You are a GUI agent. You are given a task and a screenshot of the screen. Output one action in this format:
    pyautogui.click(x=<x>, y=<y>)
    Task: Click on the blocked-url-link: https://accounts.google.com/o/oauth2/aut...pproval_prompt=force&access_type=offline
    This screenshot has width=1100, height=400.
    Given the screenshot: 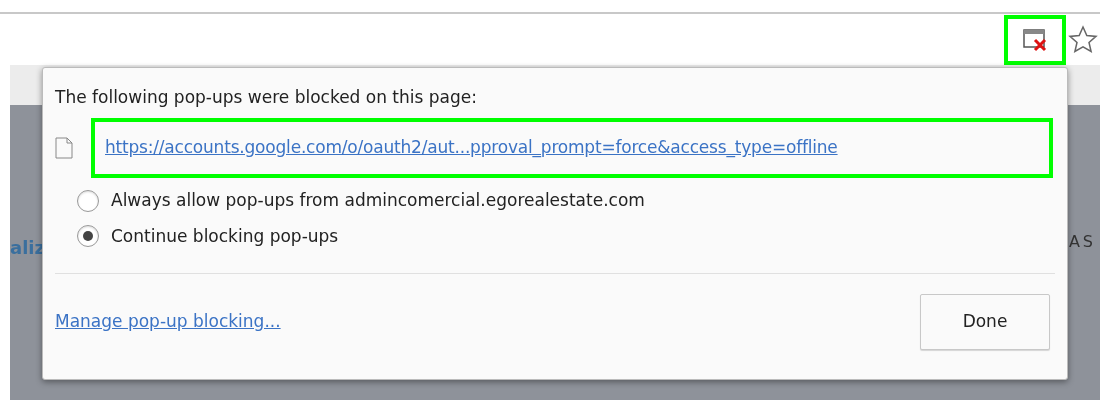 What is the action you would take?
    pyautogui.click(x=471, y=148)
    